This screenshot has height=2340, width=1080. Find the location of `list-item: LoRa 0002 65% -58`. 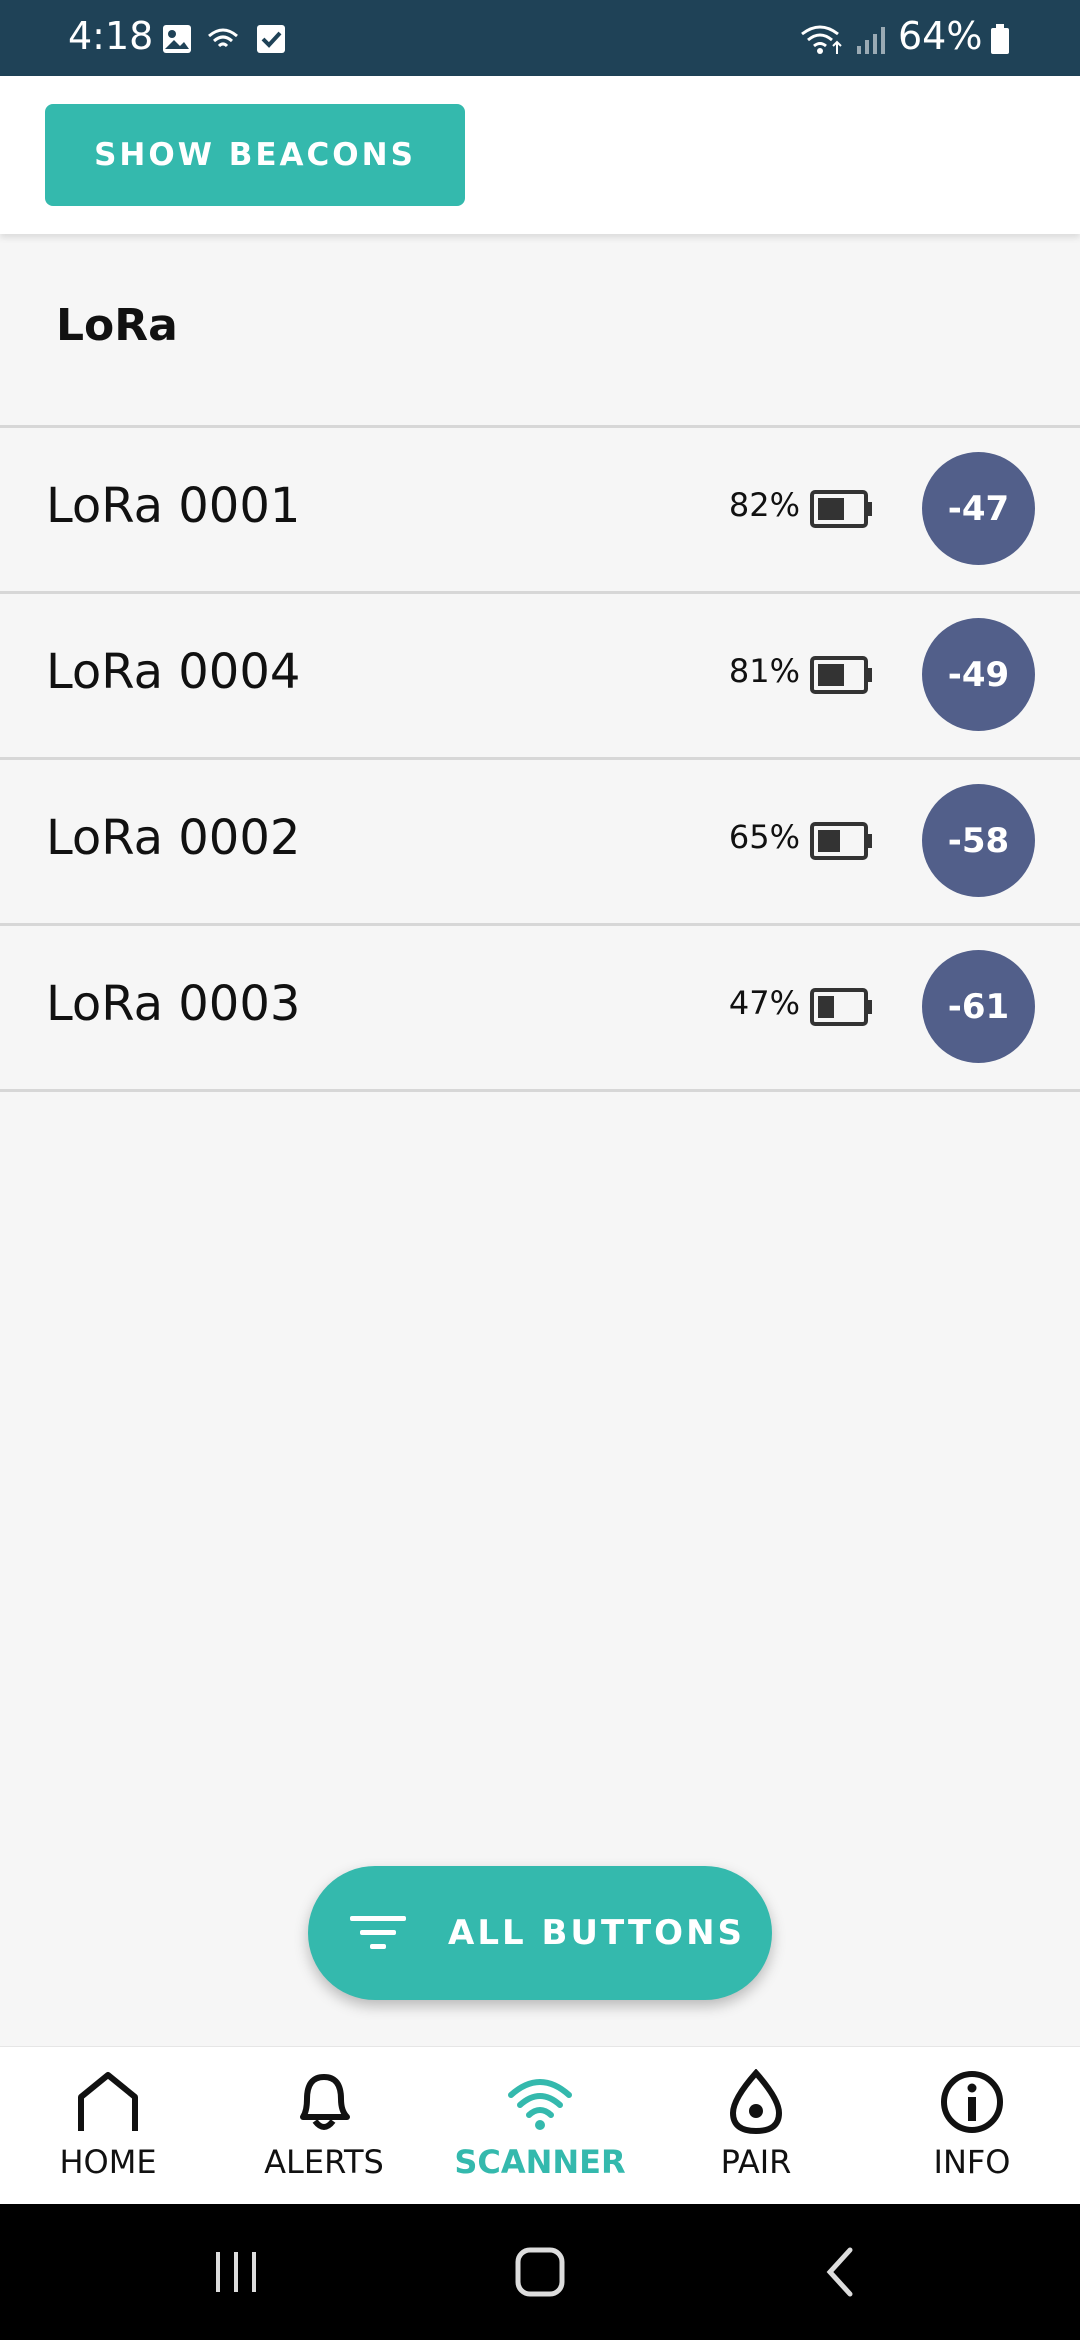

list-item: LoRa 0002 65% -58 is located at coordinates (540, 841).